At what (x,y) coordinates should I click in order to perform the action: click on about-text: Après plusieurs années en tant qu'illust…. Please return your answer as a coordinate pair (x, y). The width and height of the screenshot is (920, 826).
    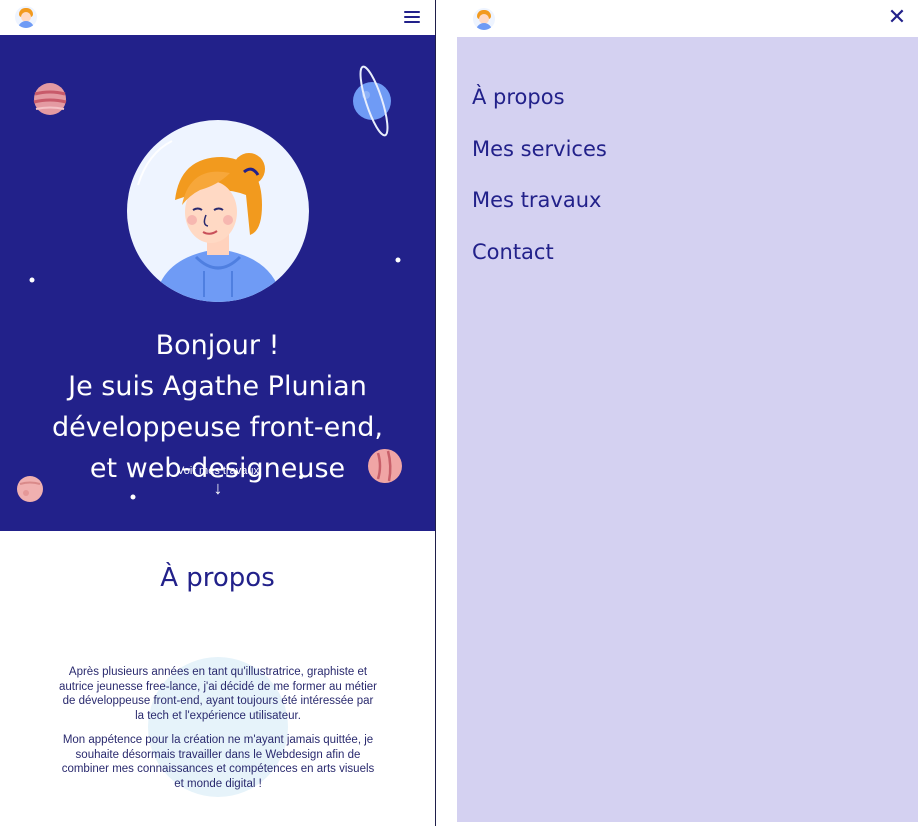
    Looking at the image, I should click on (218, 733).